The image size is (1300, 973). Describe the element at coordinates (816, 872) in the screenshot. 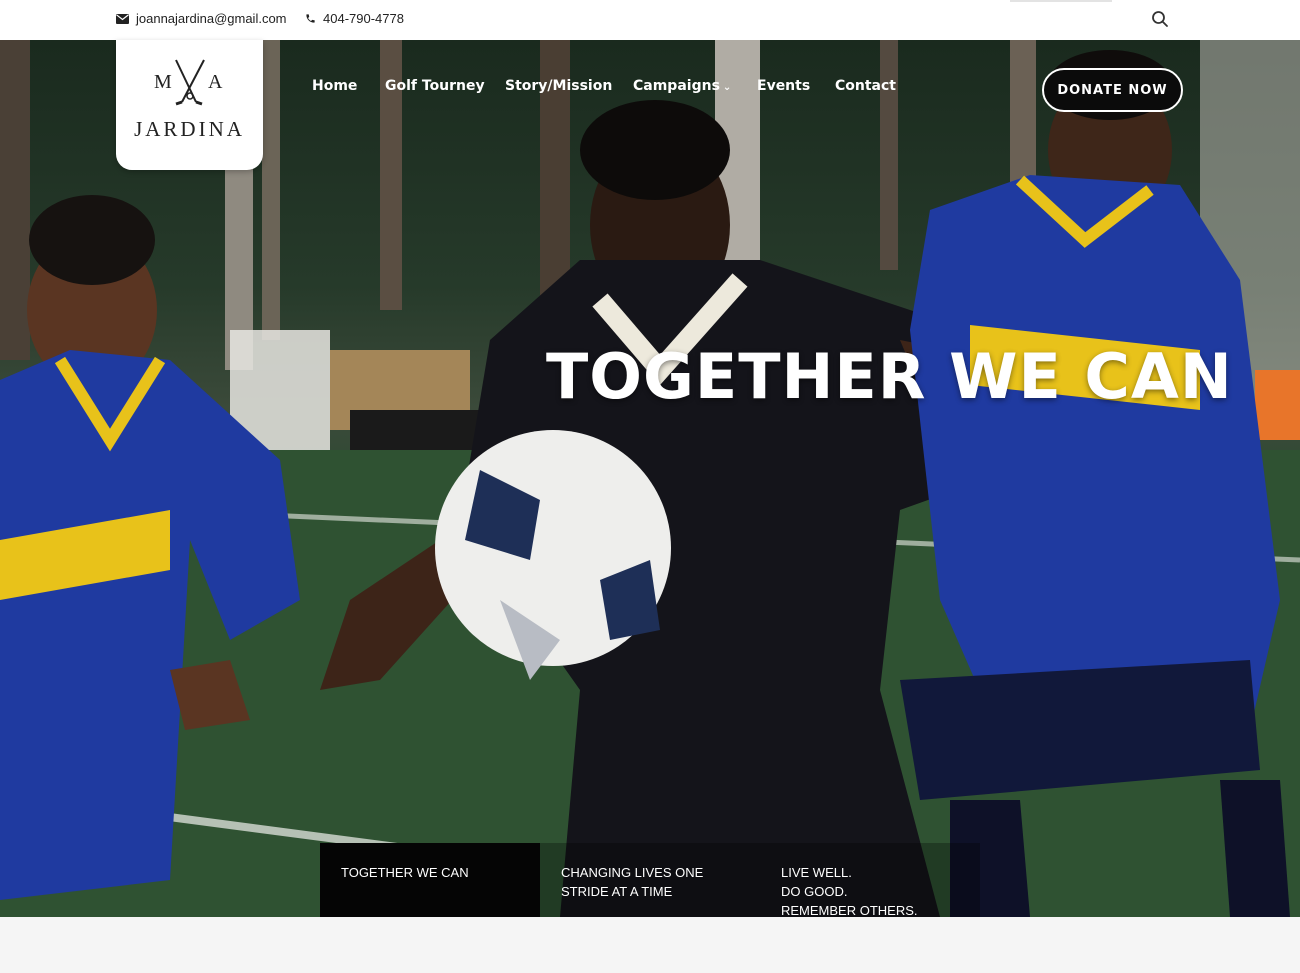

I see `slider-tab-line: LIVE WELL.` at that location.